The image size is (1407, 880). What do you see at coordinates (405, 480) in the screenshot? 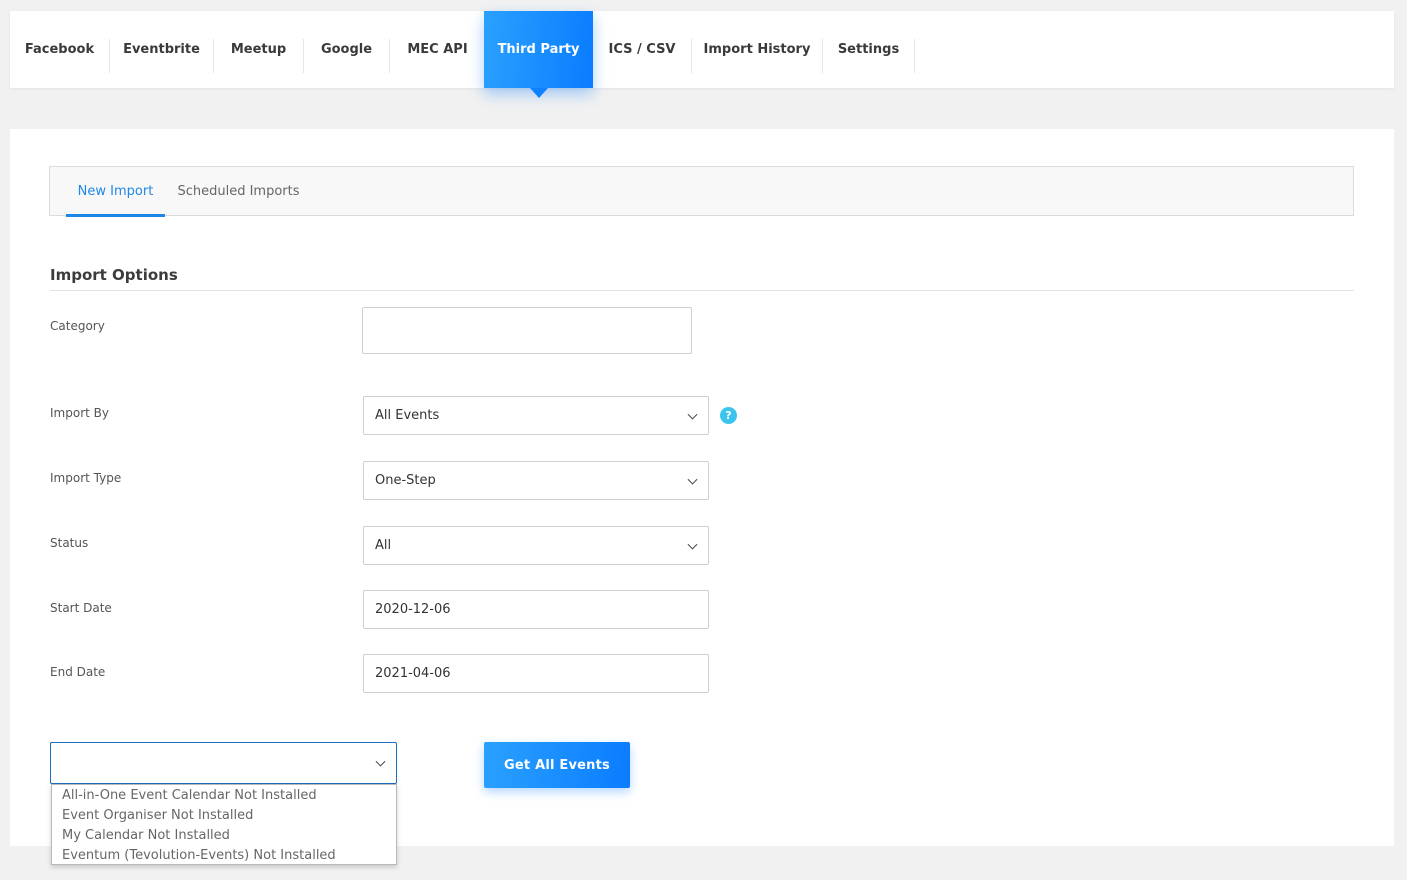
I see `import-type-value: One-Step` at bounding box center [405, 480].